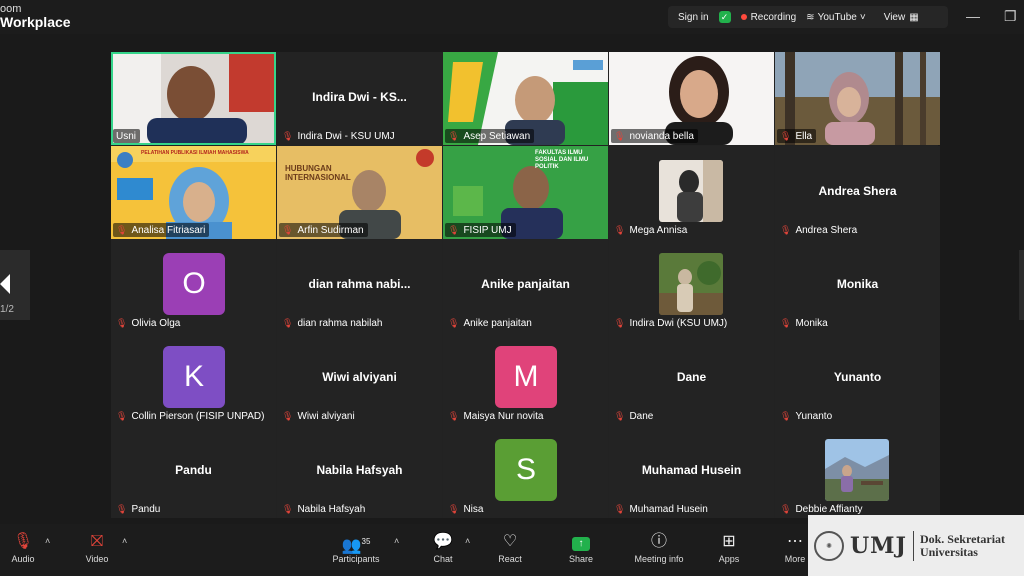  Describe the element at coordinates (857, 285) in the screenshot. I see `participant-tile: Monika 🎙 Monika` at that location.